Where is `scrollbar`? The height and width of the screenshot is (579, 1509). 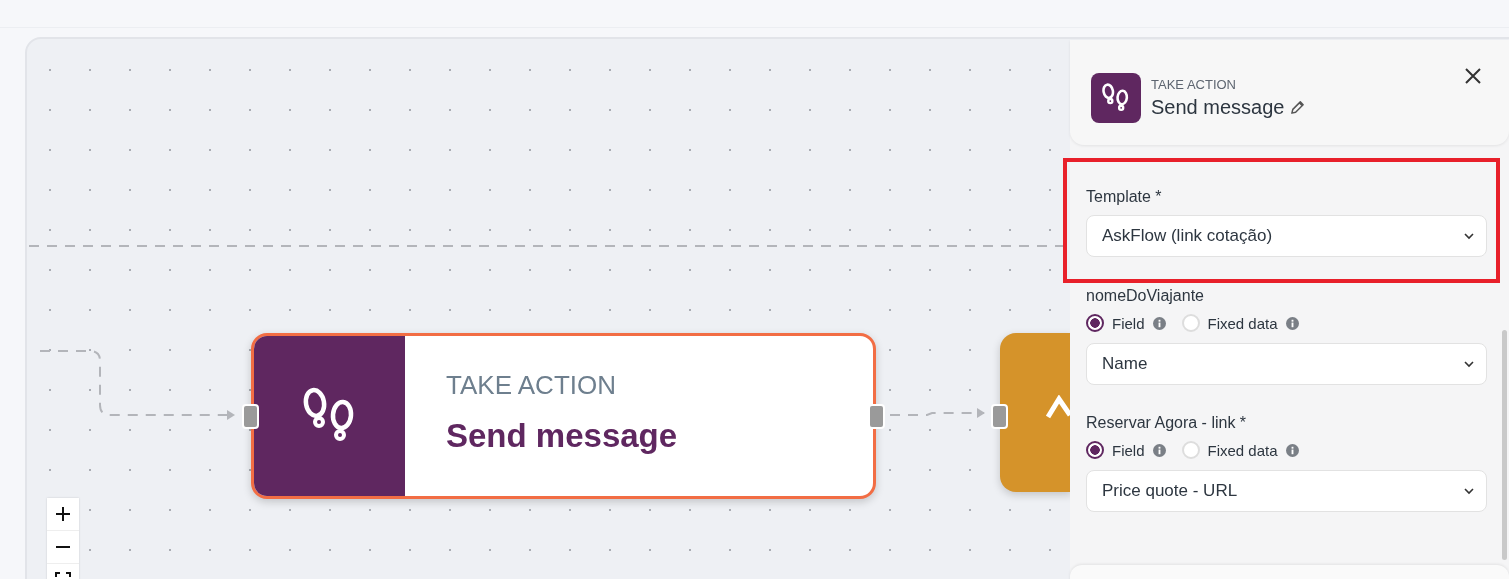
scrollbar is located at coordinates (1504, 445).